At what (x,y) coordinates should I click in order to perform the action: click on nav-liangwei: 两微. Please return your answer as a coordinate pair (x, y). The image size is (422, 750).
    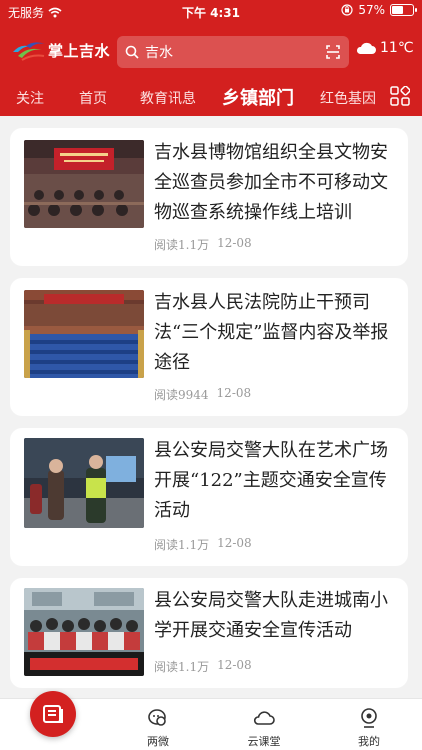
    Looking at the image, I should click on (158, 728).